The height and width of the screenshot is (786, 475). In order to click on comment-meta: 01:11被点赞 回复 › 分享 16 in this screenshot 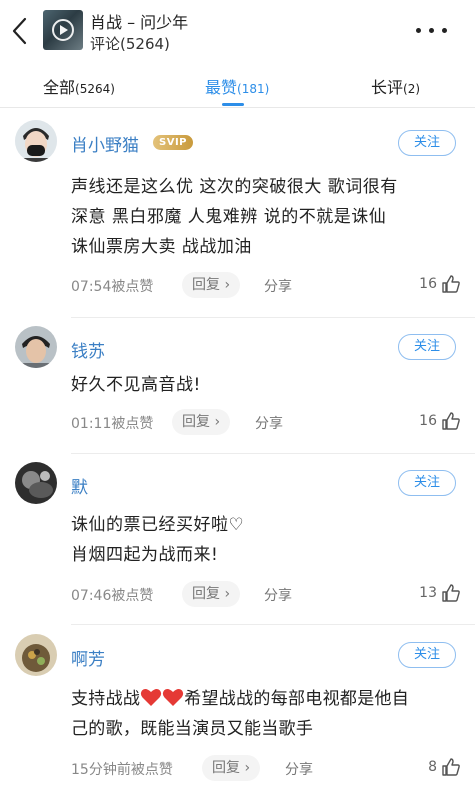, I will do `click(266, 422)`.